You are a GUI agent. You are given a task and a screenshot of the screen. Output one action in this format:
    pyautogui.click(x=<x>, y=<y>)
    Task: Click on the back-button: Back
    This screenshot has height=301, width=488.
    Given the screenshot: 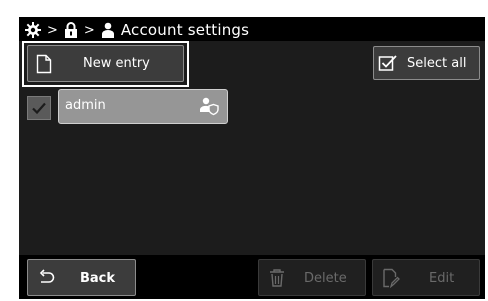 What is the action you would take?
    pyautogui.click(x=81, y=277)
    